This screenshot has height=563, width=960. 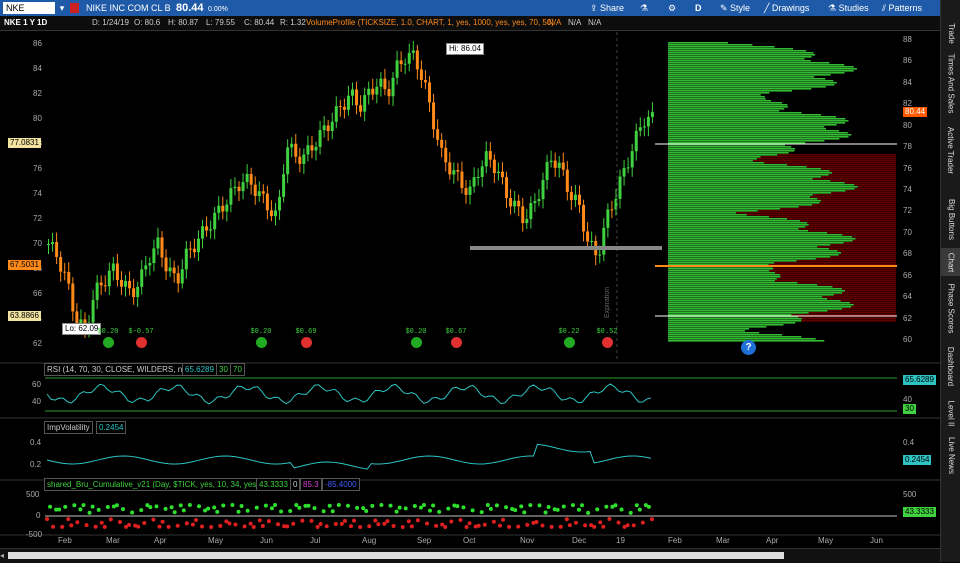 What do you see at coordinates (672, 8) in the screenshot?
I see `settings-icon: ⚙` at bounding box center [672, 8].